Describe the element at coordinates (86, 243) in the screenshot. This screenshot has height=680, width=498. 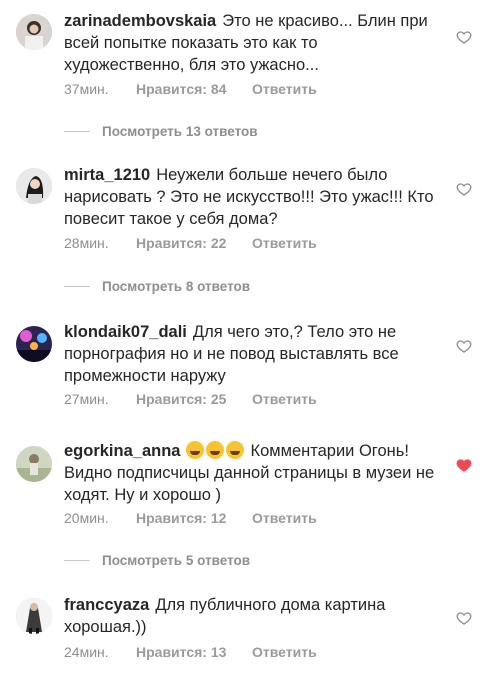
I see `comment-time: 28мин.` at that location.